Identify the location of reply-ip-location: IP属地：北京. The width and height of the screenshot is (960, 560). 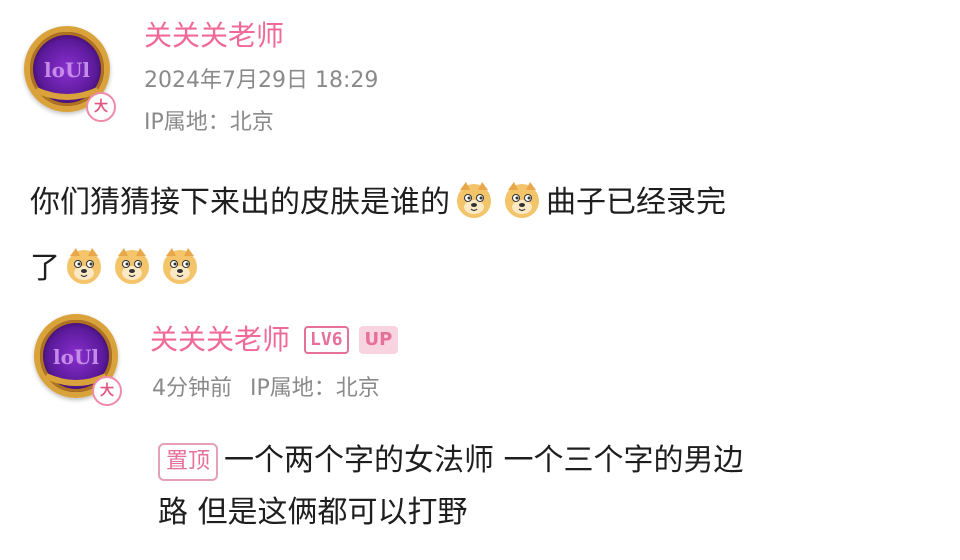
(315, 388).